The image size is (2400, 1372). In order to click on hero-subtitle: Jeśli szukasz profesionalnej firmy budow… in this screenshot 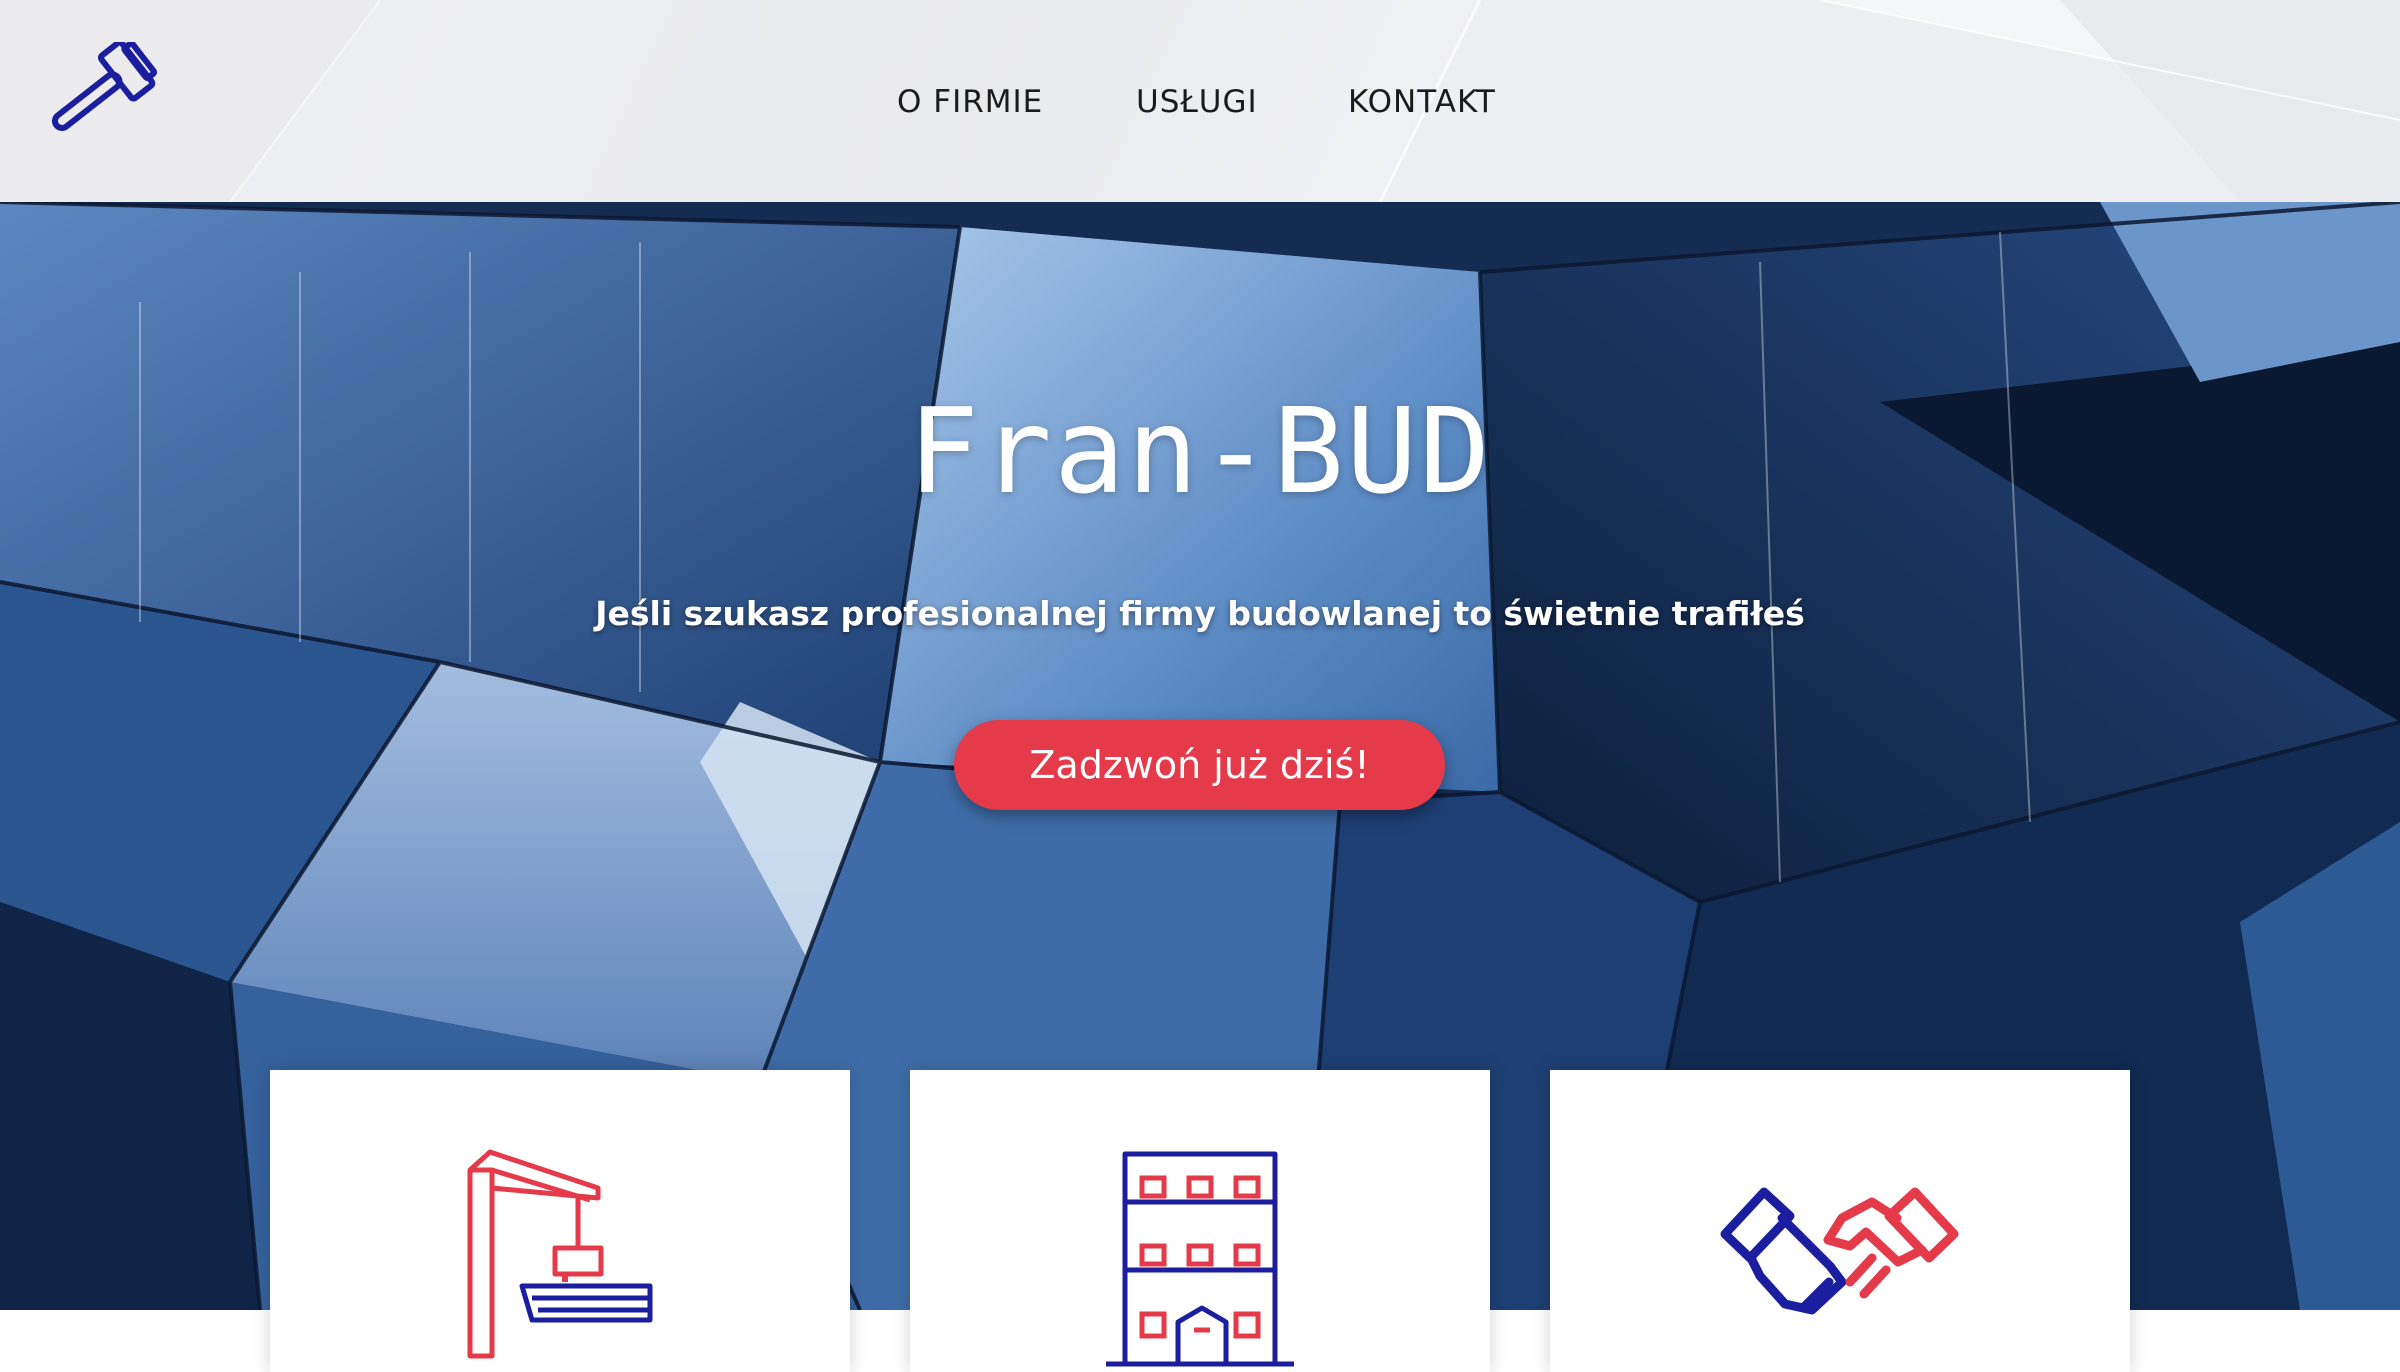, I will do `click(1200, 613)`.